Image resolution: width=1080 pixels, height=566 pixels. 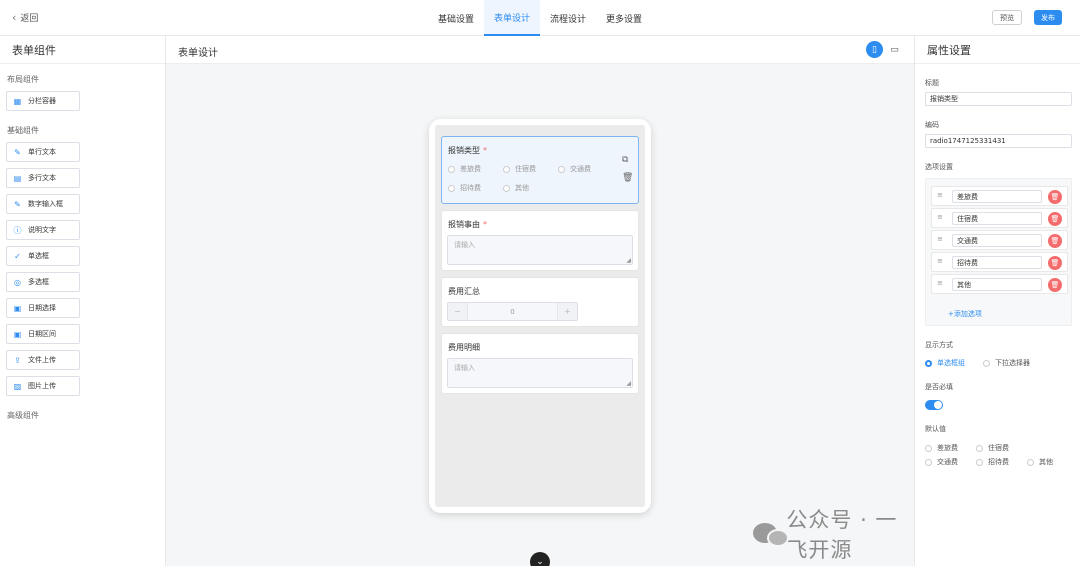 What do you see at coordinates (43, 334) in the screenshot?
I see `component-date-range: ▣ 日期区间` at bounding box center [43, 334].